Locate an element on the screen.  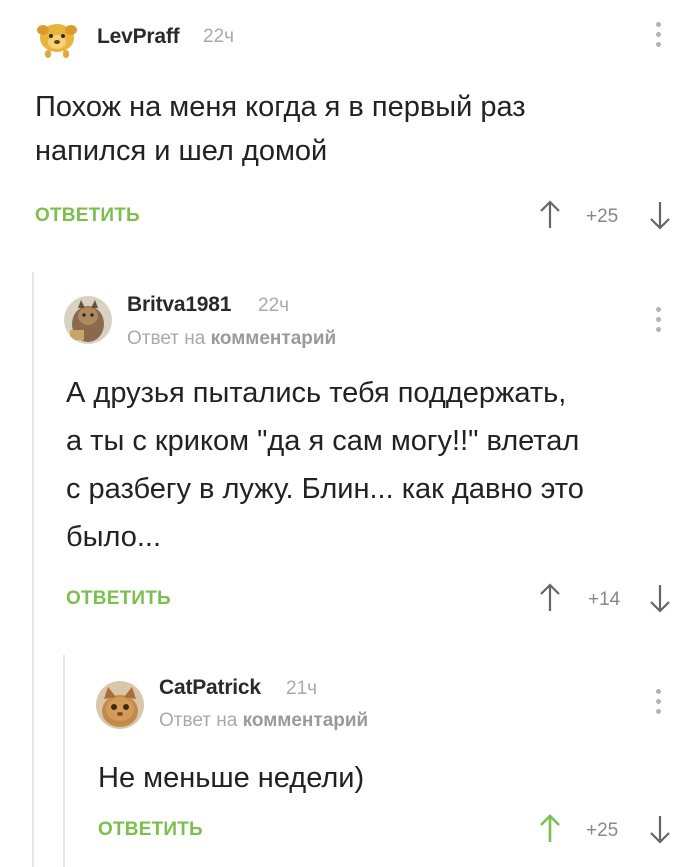
cat-photo-avatar is located at coordinates (88, 320).